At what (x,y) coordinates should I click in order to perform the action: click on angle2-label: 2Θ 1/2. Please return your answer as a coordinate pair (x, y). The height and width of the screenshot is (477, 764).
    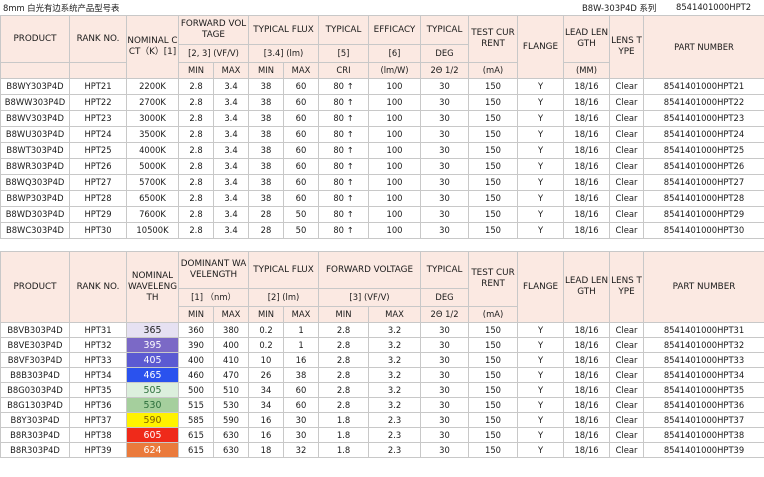
    Looking at the image, I should click on (445, 314).